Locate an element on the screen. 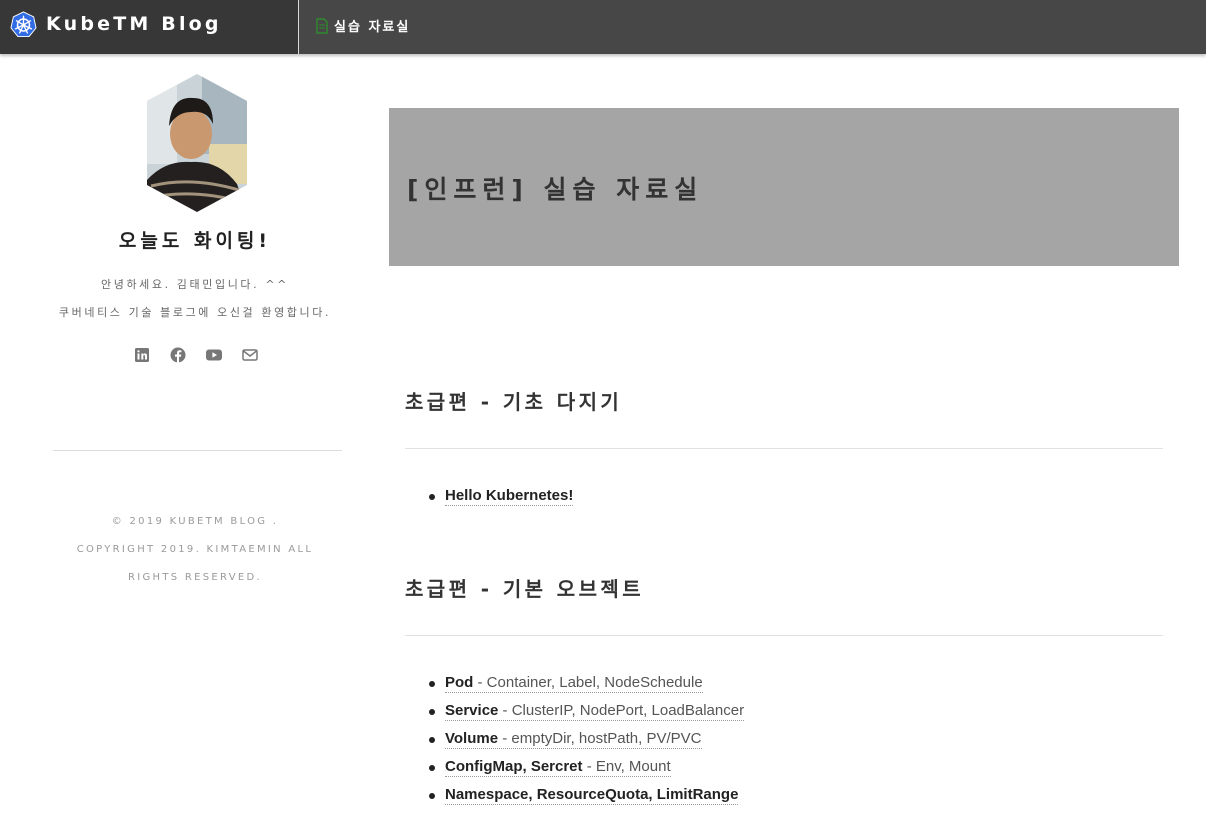  sidebar-title: 오늘도 화이팅! is located at coordinates (195, 241).